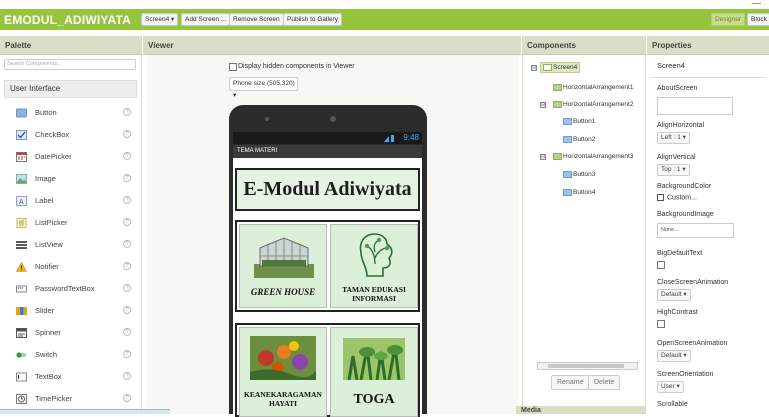 Image resolution: width=769 pixels, height=417 pixels. I want to click on header-title: E-Modul Adiwiyata, so click(327, 189).